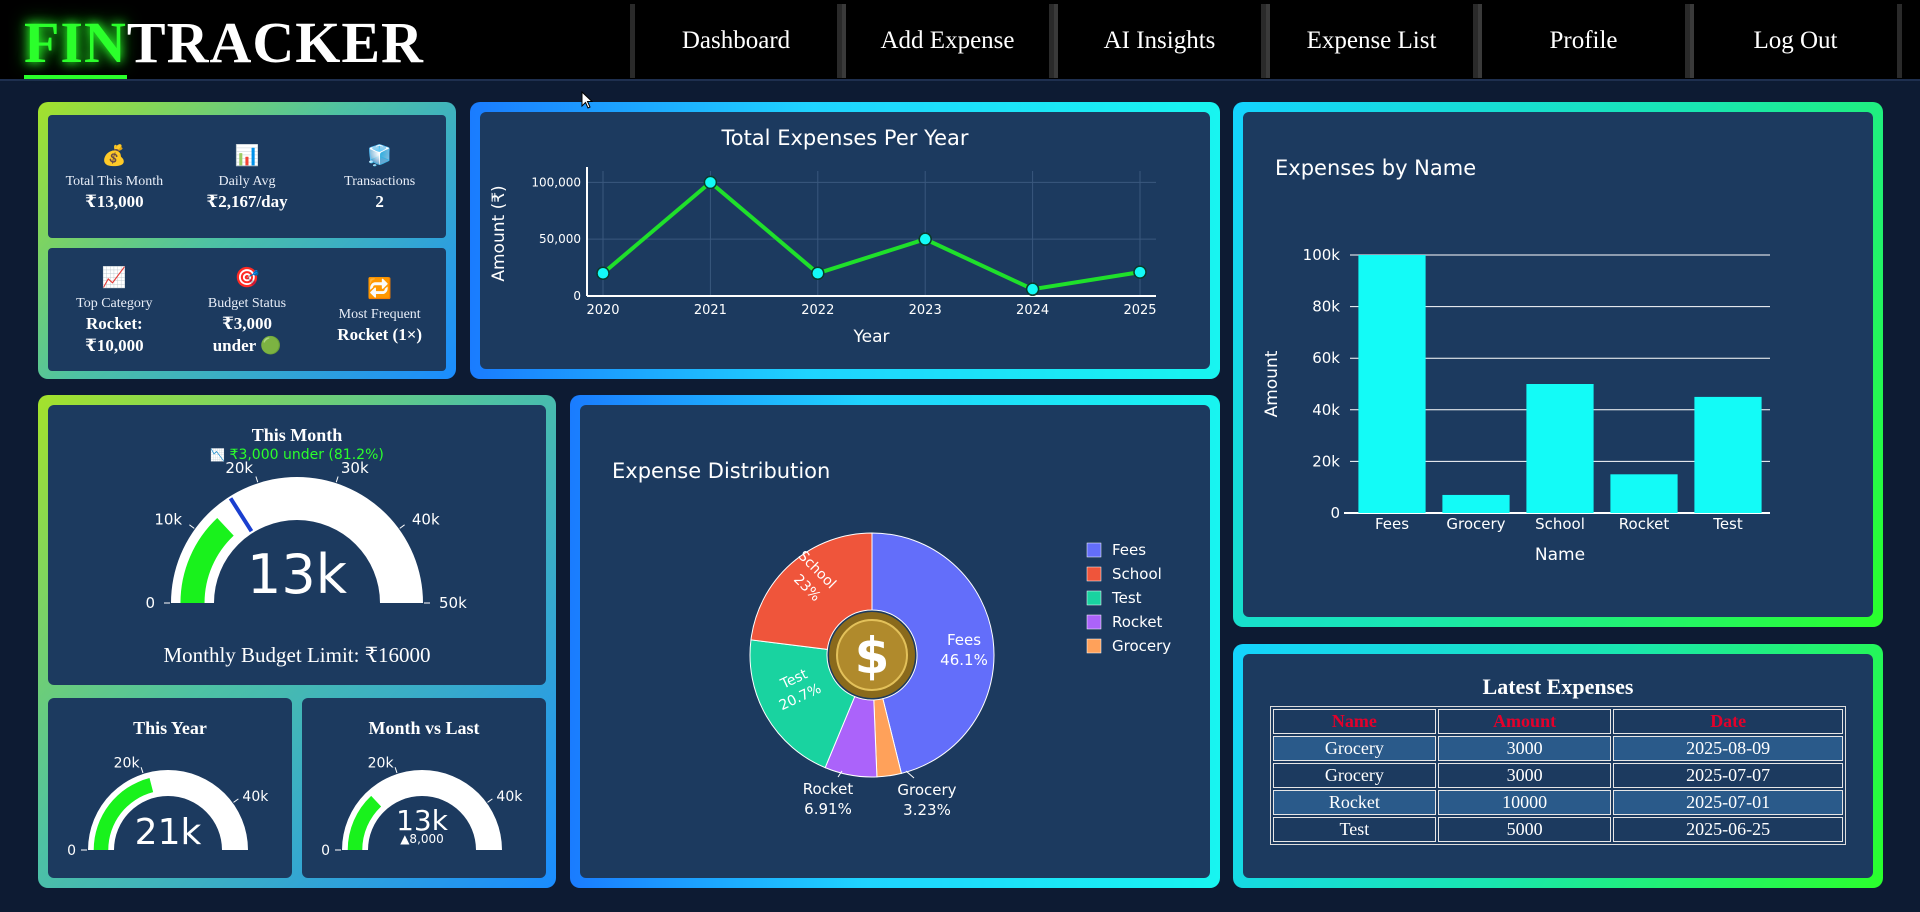  I want to click on nav-ai-insights: AI Insights, so click(1160, 41).